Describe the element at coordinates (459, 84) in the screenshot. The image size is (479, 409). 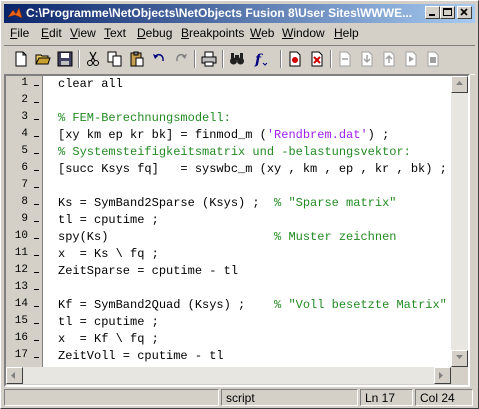
I see `scroll-up-button` at that location.